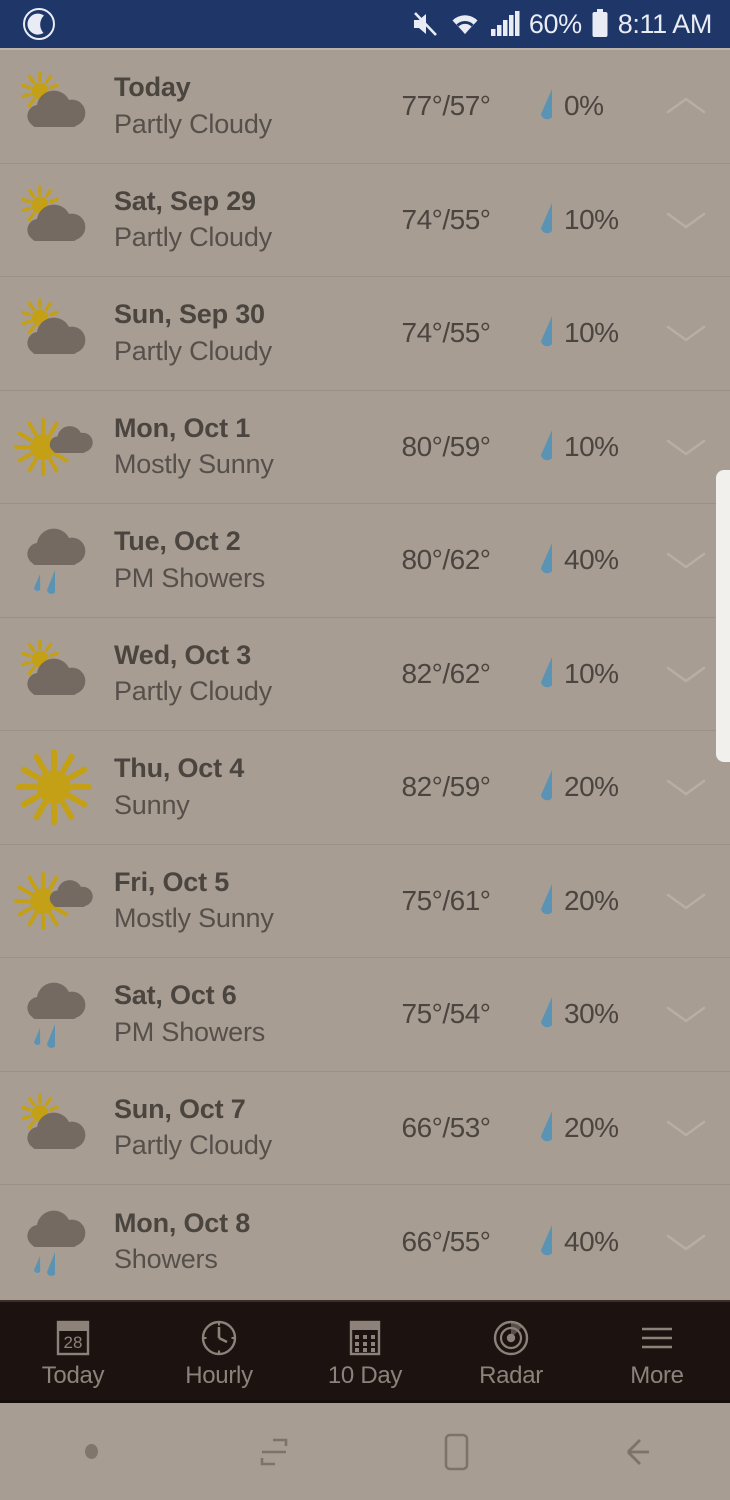  I want to click on forecast-row: Wed, Oct 3 Partly Cloudy 82°/62° 10%, so click(365, 674).